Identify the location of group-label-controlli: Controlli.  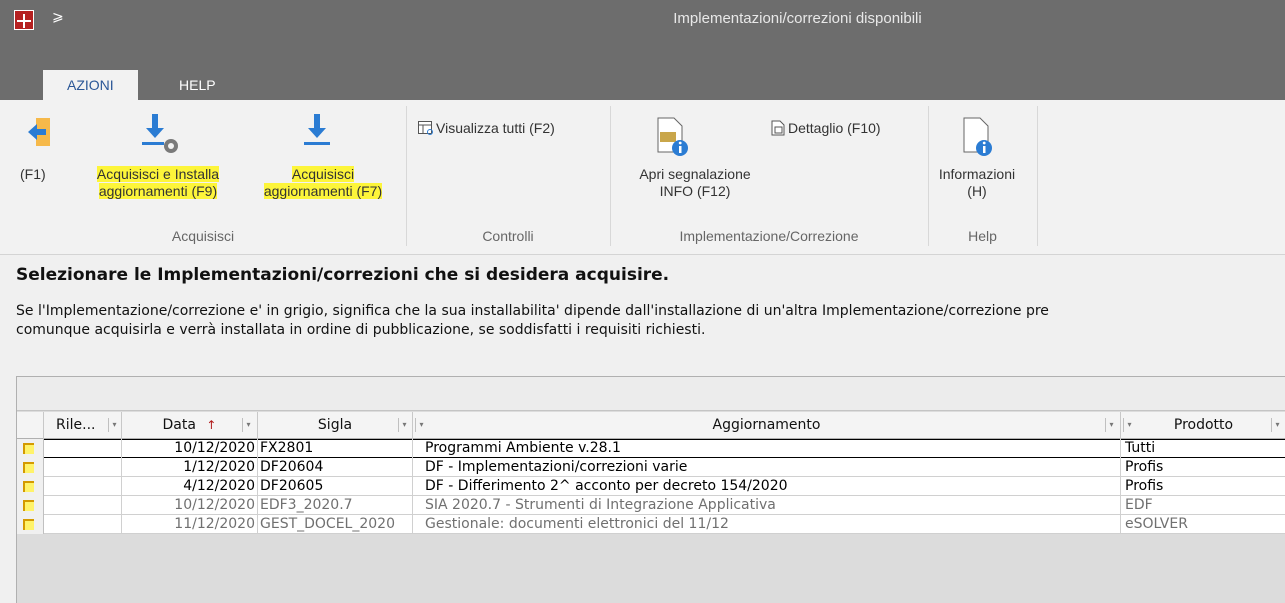
(508, 236).